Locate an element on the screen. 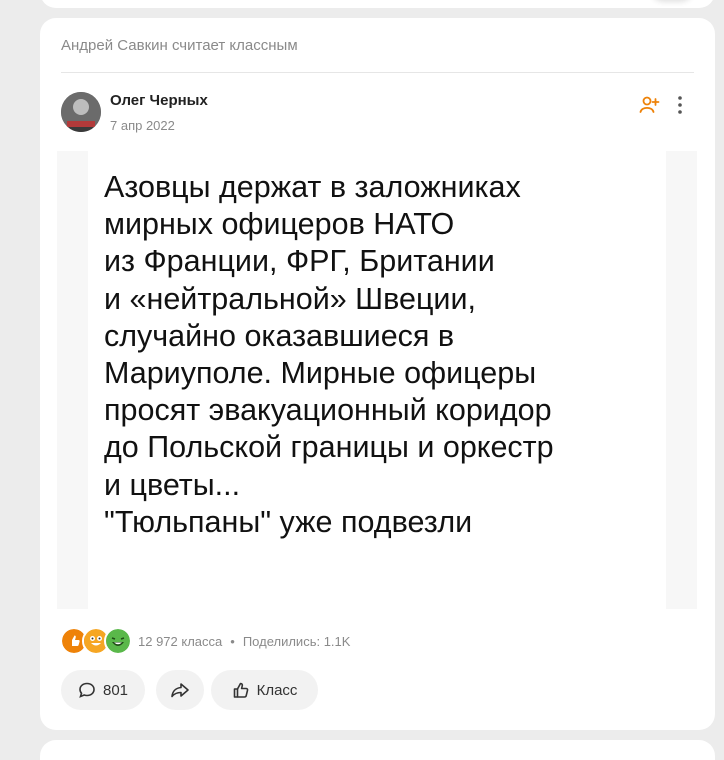 The image size is (724, 760). reactions-bar: 12 972 класса • Поделились: 1.1K is located at coordinates (205, 641).